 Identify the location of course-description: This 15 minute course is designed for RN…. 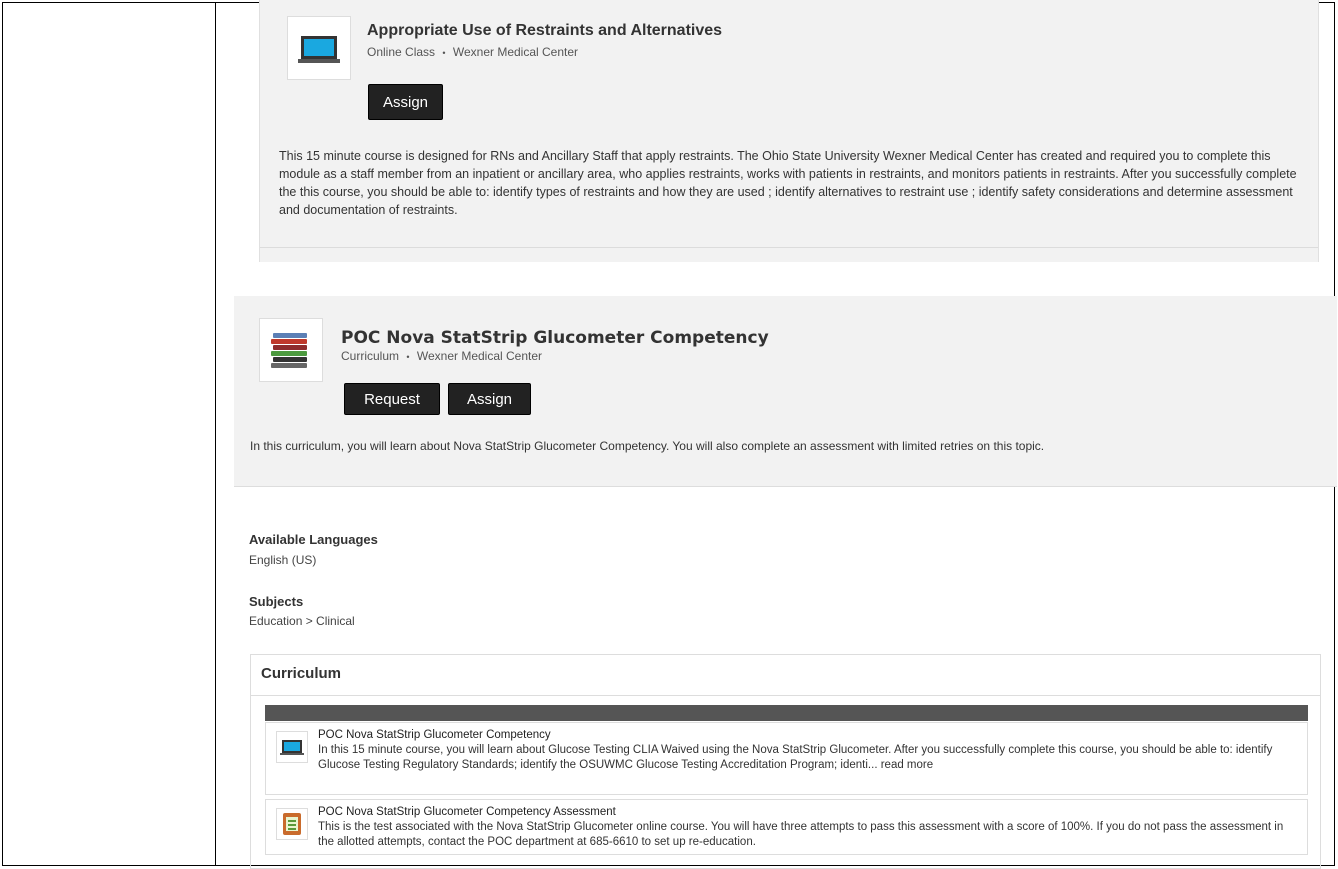
(788, 183).